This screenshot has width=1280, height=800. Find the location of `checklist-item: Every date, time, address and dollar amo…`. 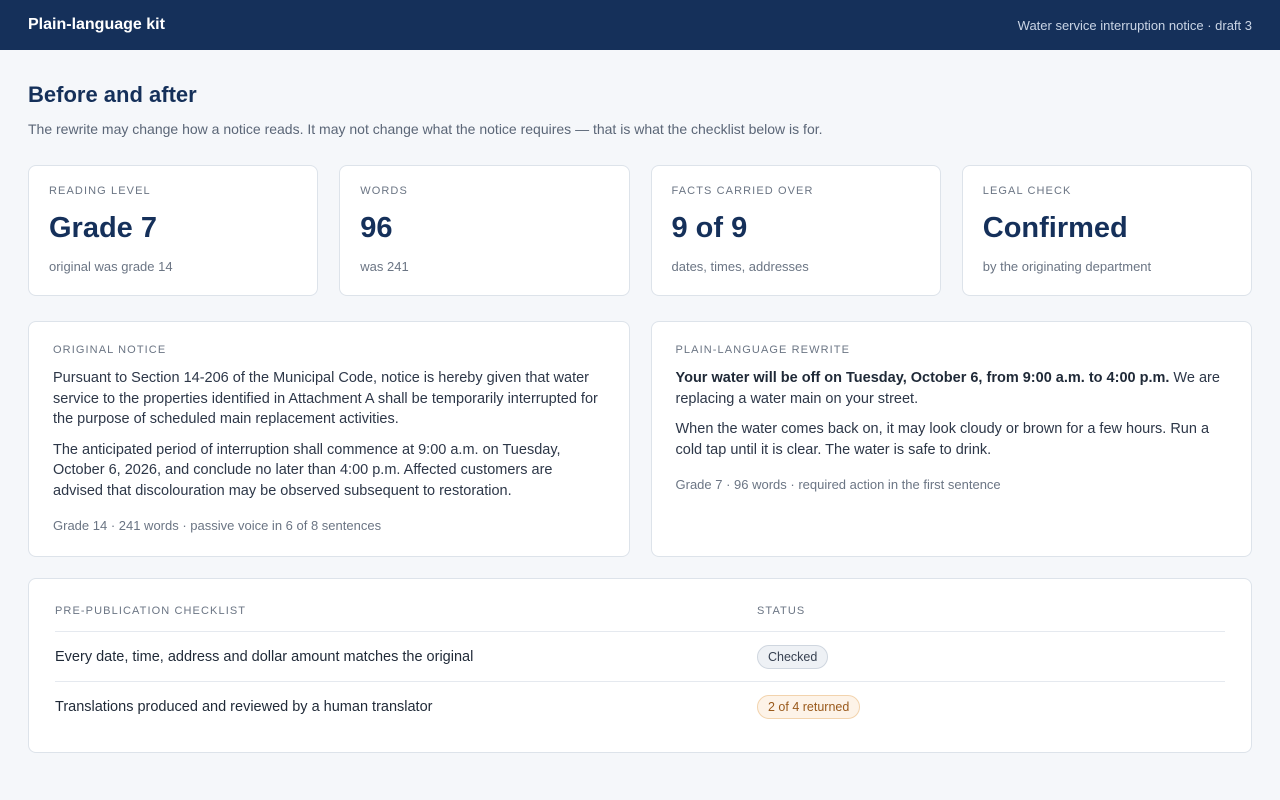

checklist-item: Every date, time, address and dollar amo… is located at coordinates (264, 656).